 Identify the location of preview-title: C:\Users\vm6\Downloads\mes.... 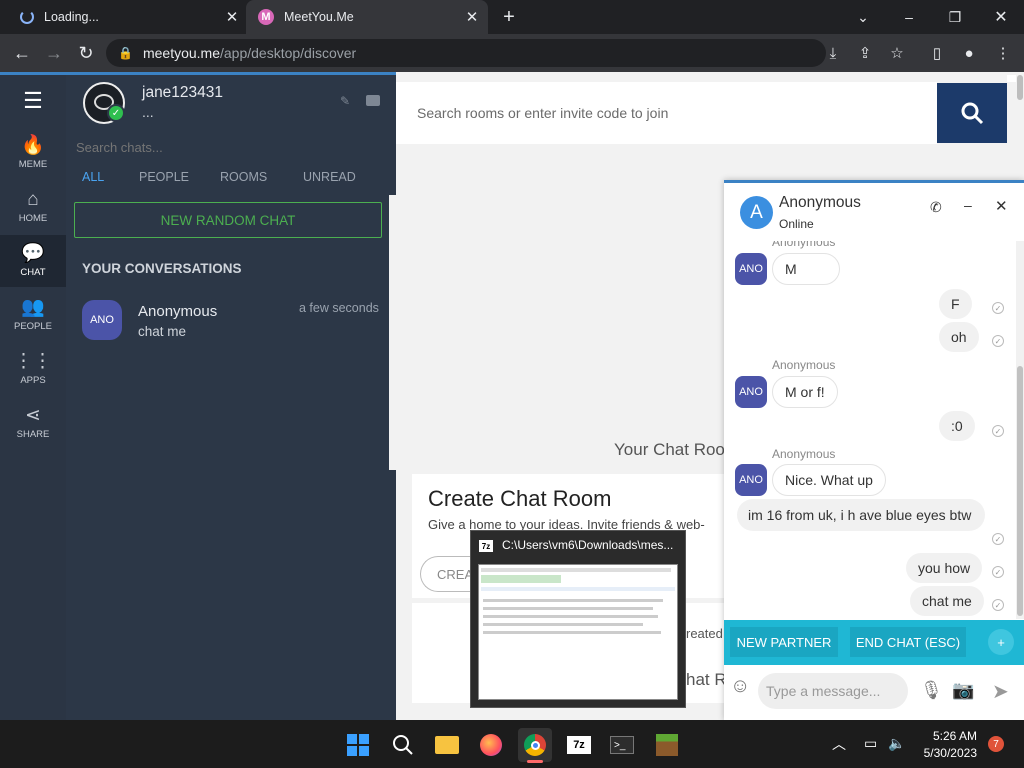
(588, 545).